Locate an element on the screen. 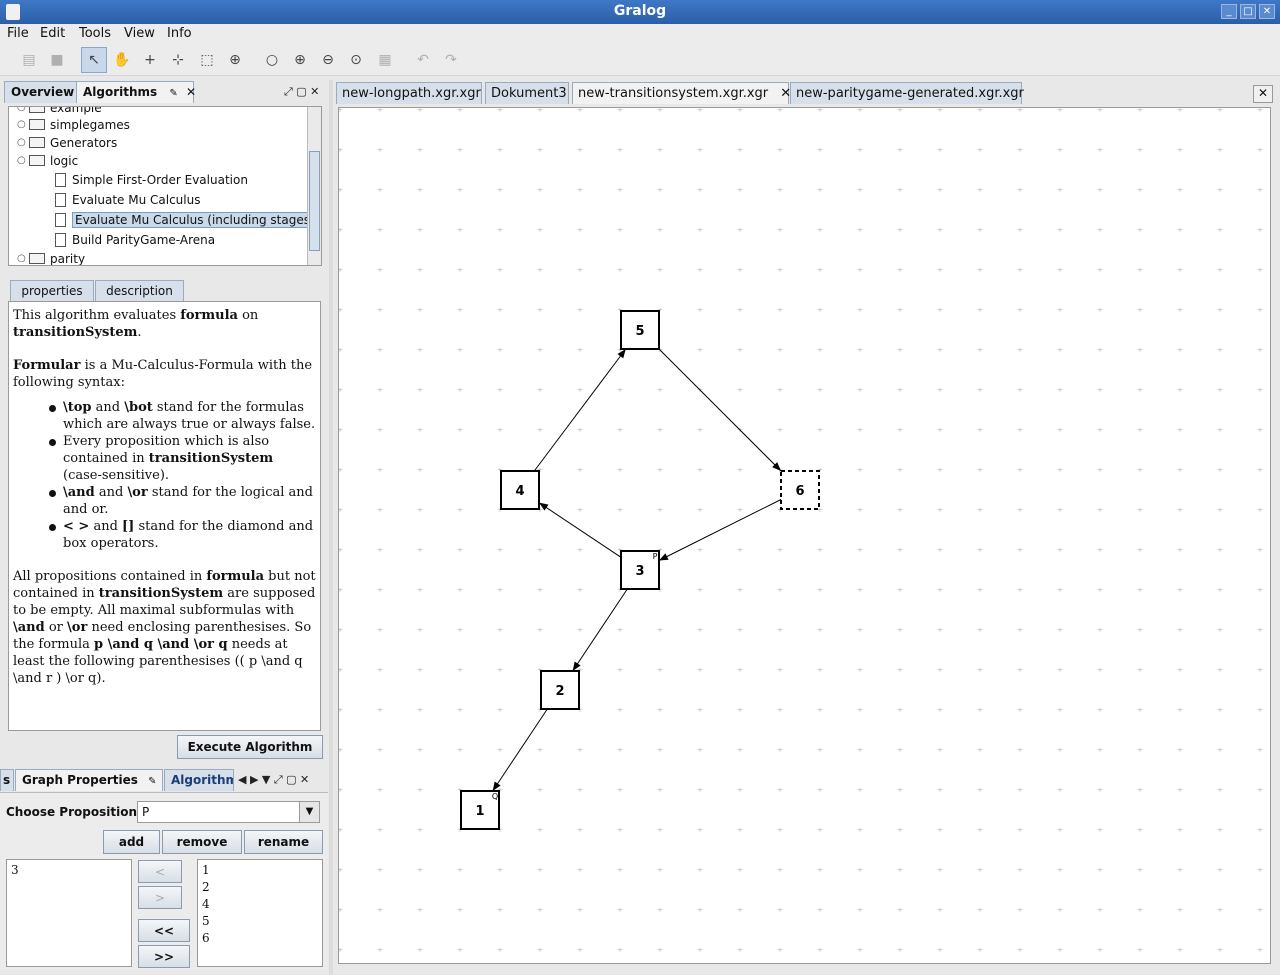  tree-item-parity: ○ parity is located at coordinates (51, 257).